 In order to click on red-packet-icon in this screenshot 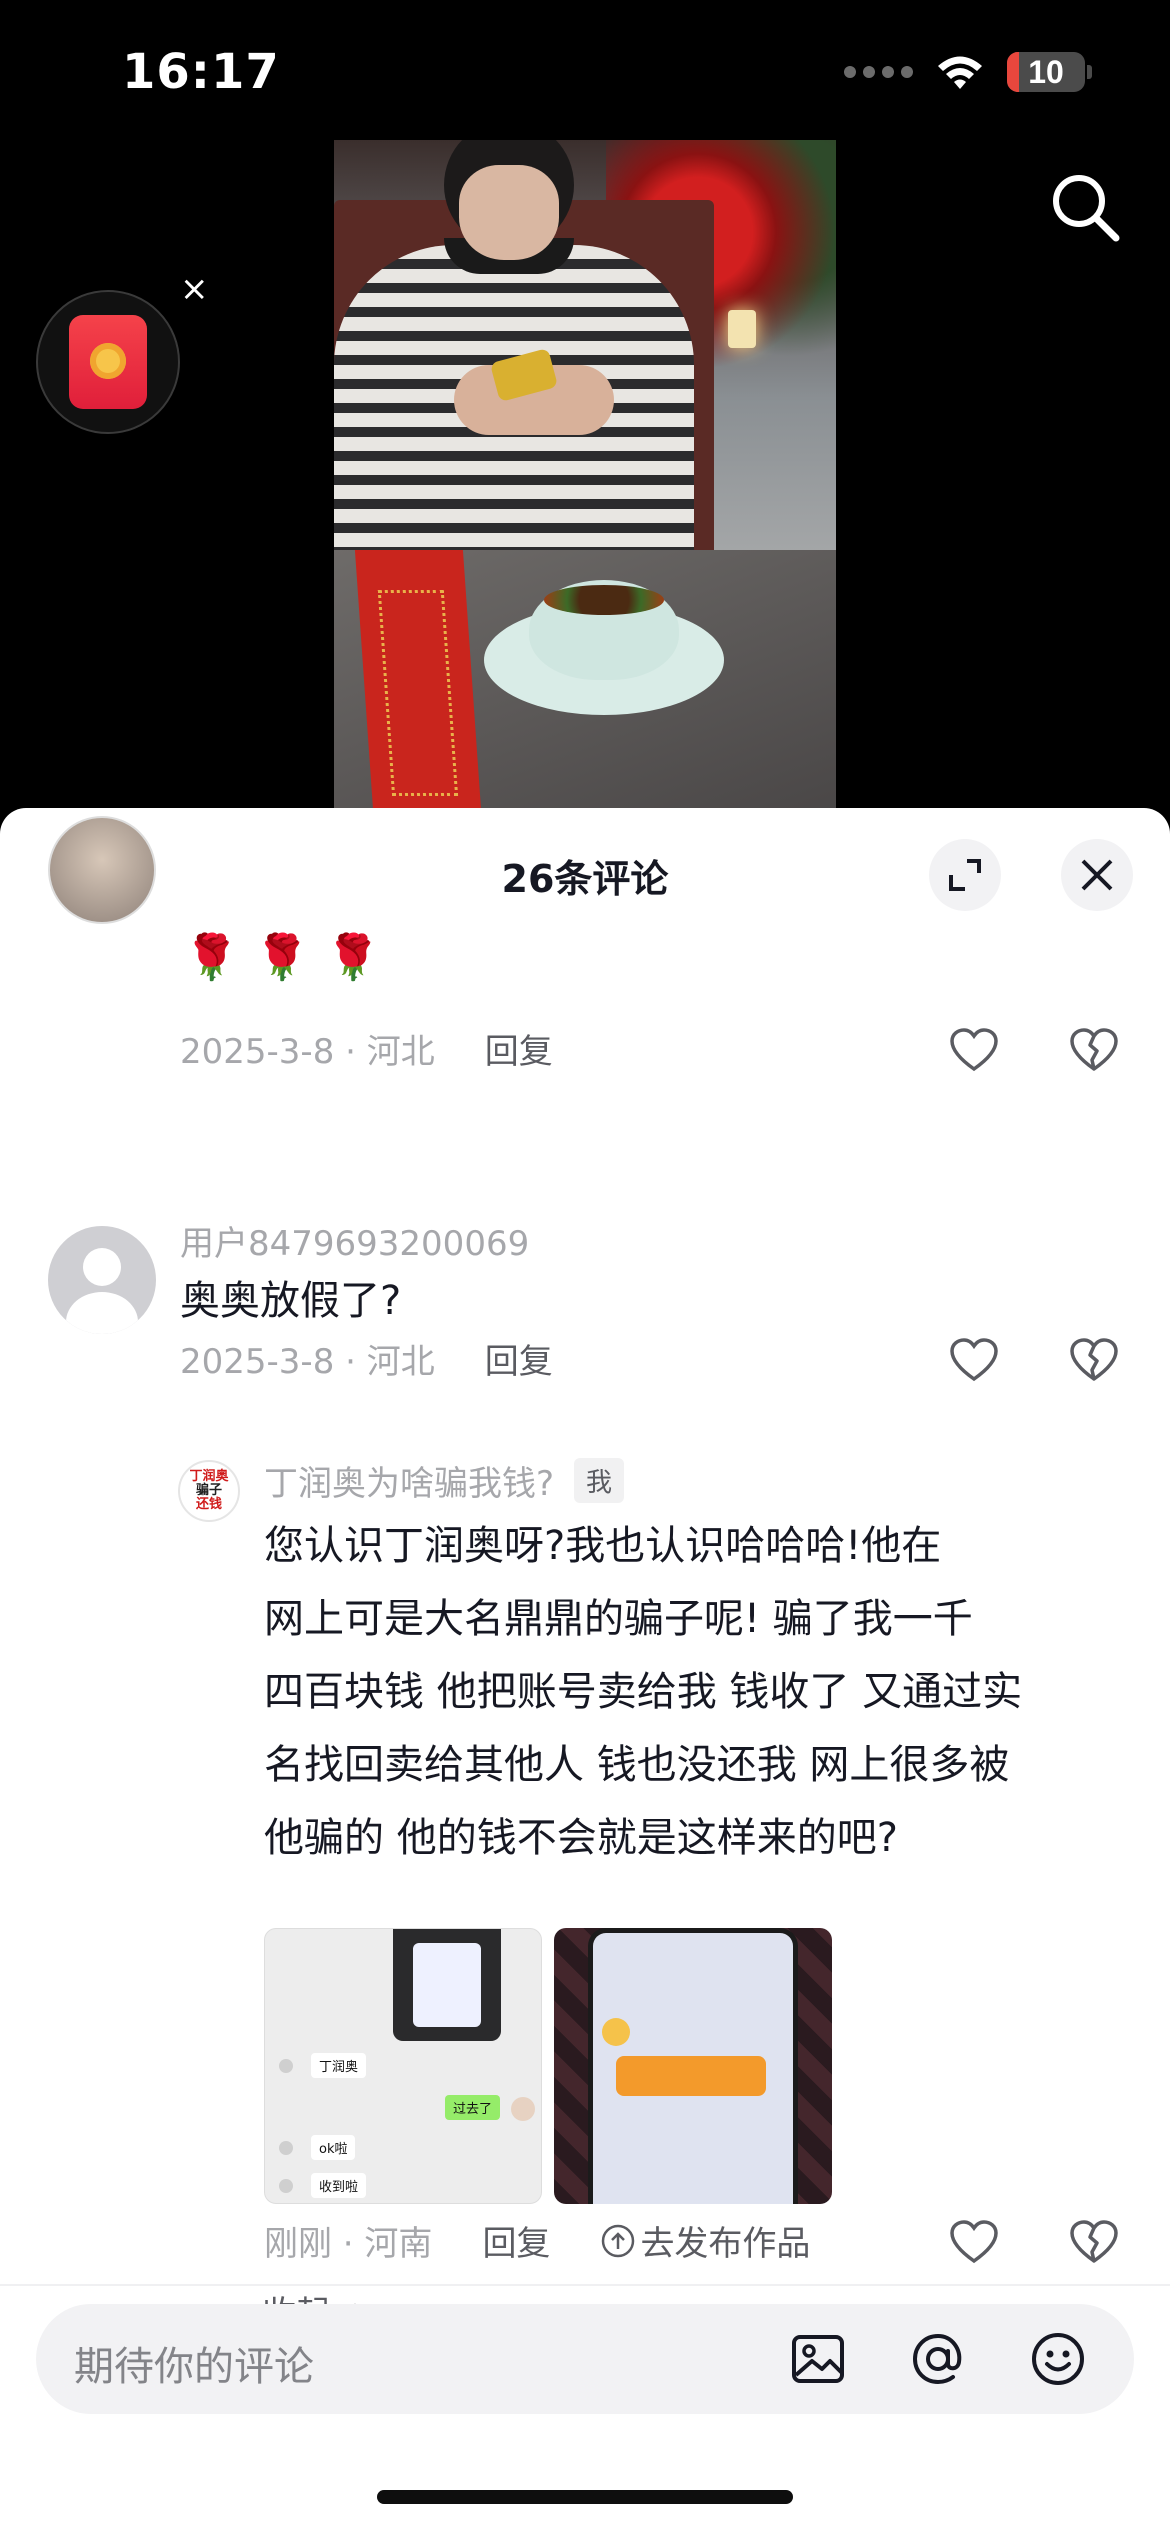, I will do `click(108, 362)`.